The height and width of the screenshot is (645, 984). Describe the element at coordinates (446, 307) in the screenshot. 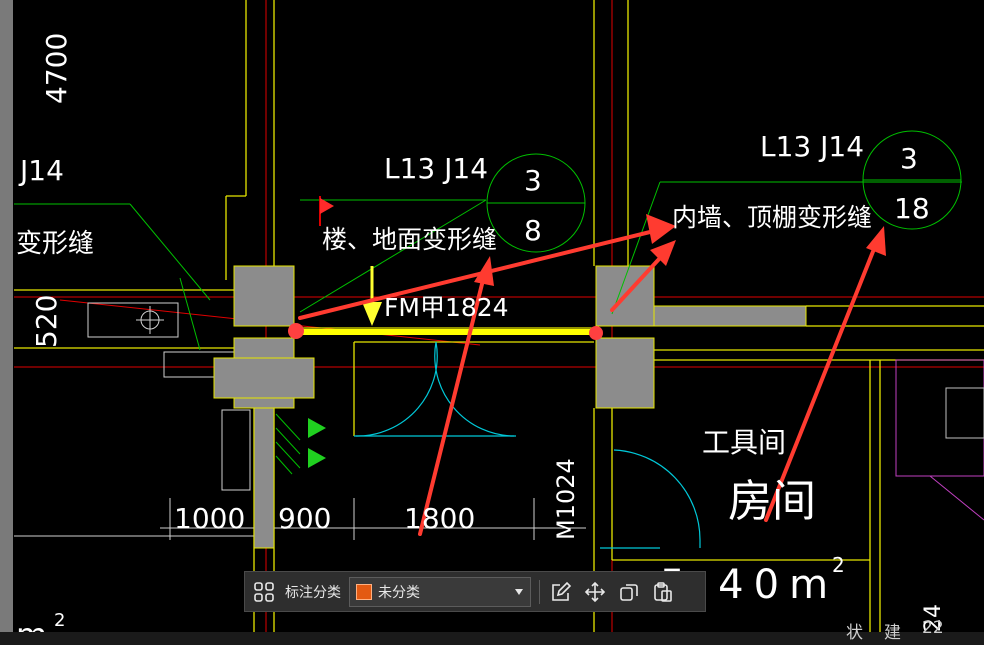

I see `door-code: FM甲1824` at that location.